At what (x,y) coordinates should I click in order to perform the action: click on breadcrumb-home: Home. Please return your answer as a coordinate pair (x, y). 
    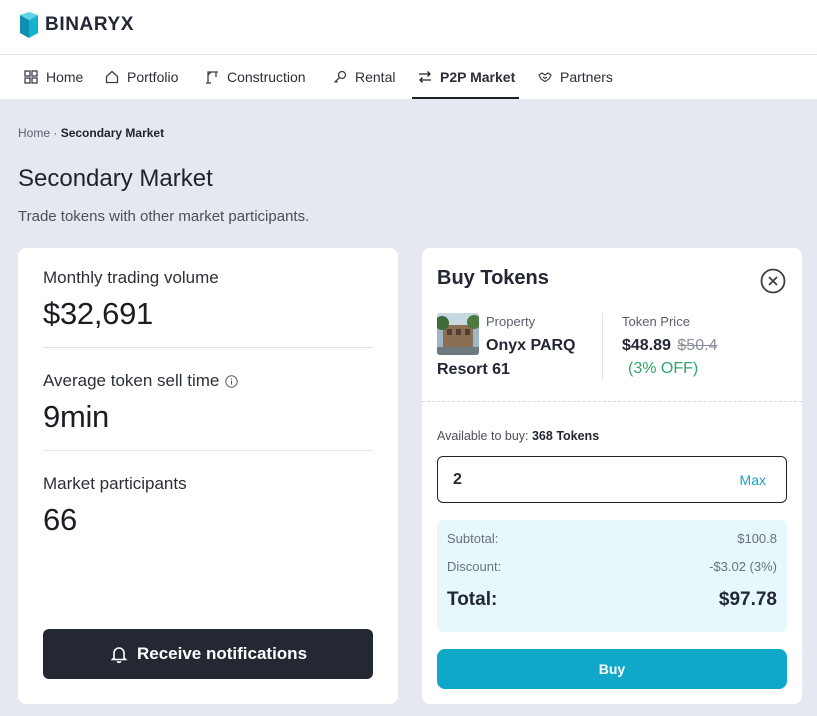
    Looking at the image, I should click on (34, 133).